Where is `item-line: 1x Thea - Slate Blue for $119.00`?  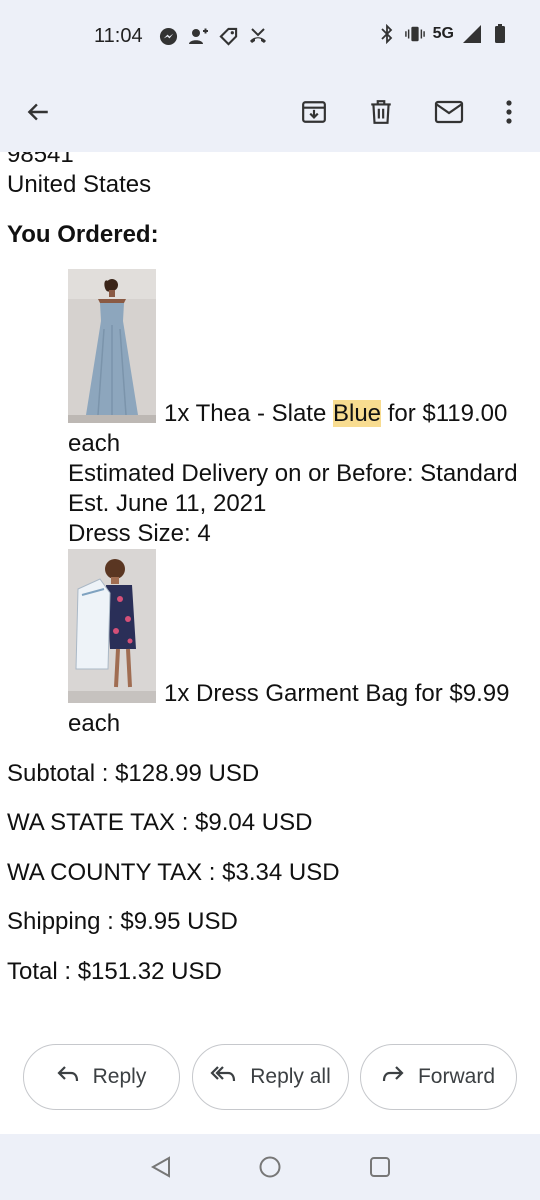 item-line: 1x Thea - Slate Blue for $119.00 is located at coordinates (335, 414).